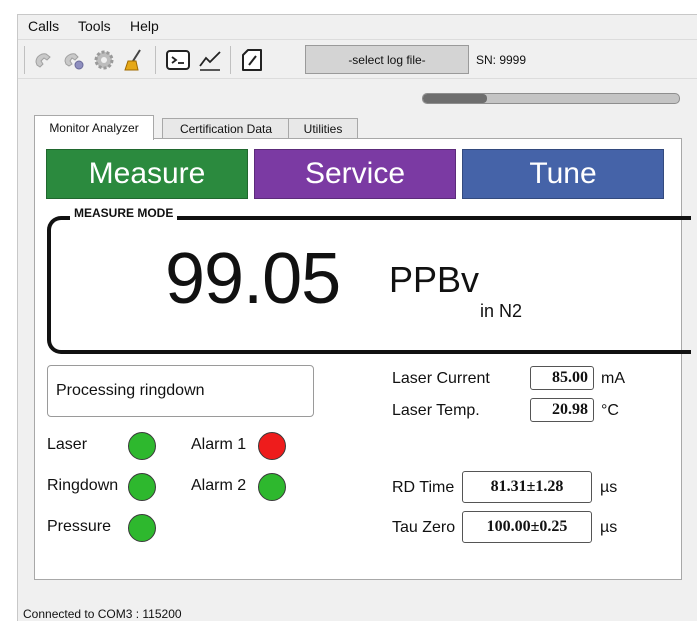 The image size is (698, 622). I want to click on indicator-label-ringdown: Ringdown, so click(83, 485).